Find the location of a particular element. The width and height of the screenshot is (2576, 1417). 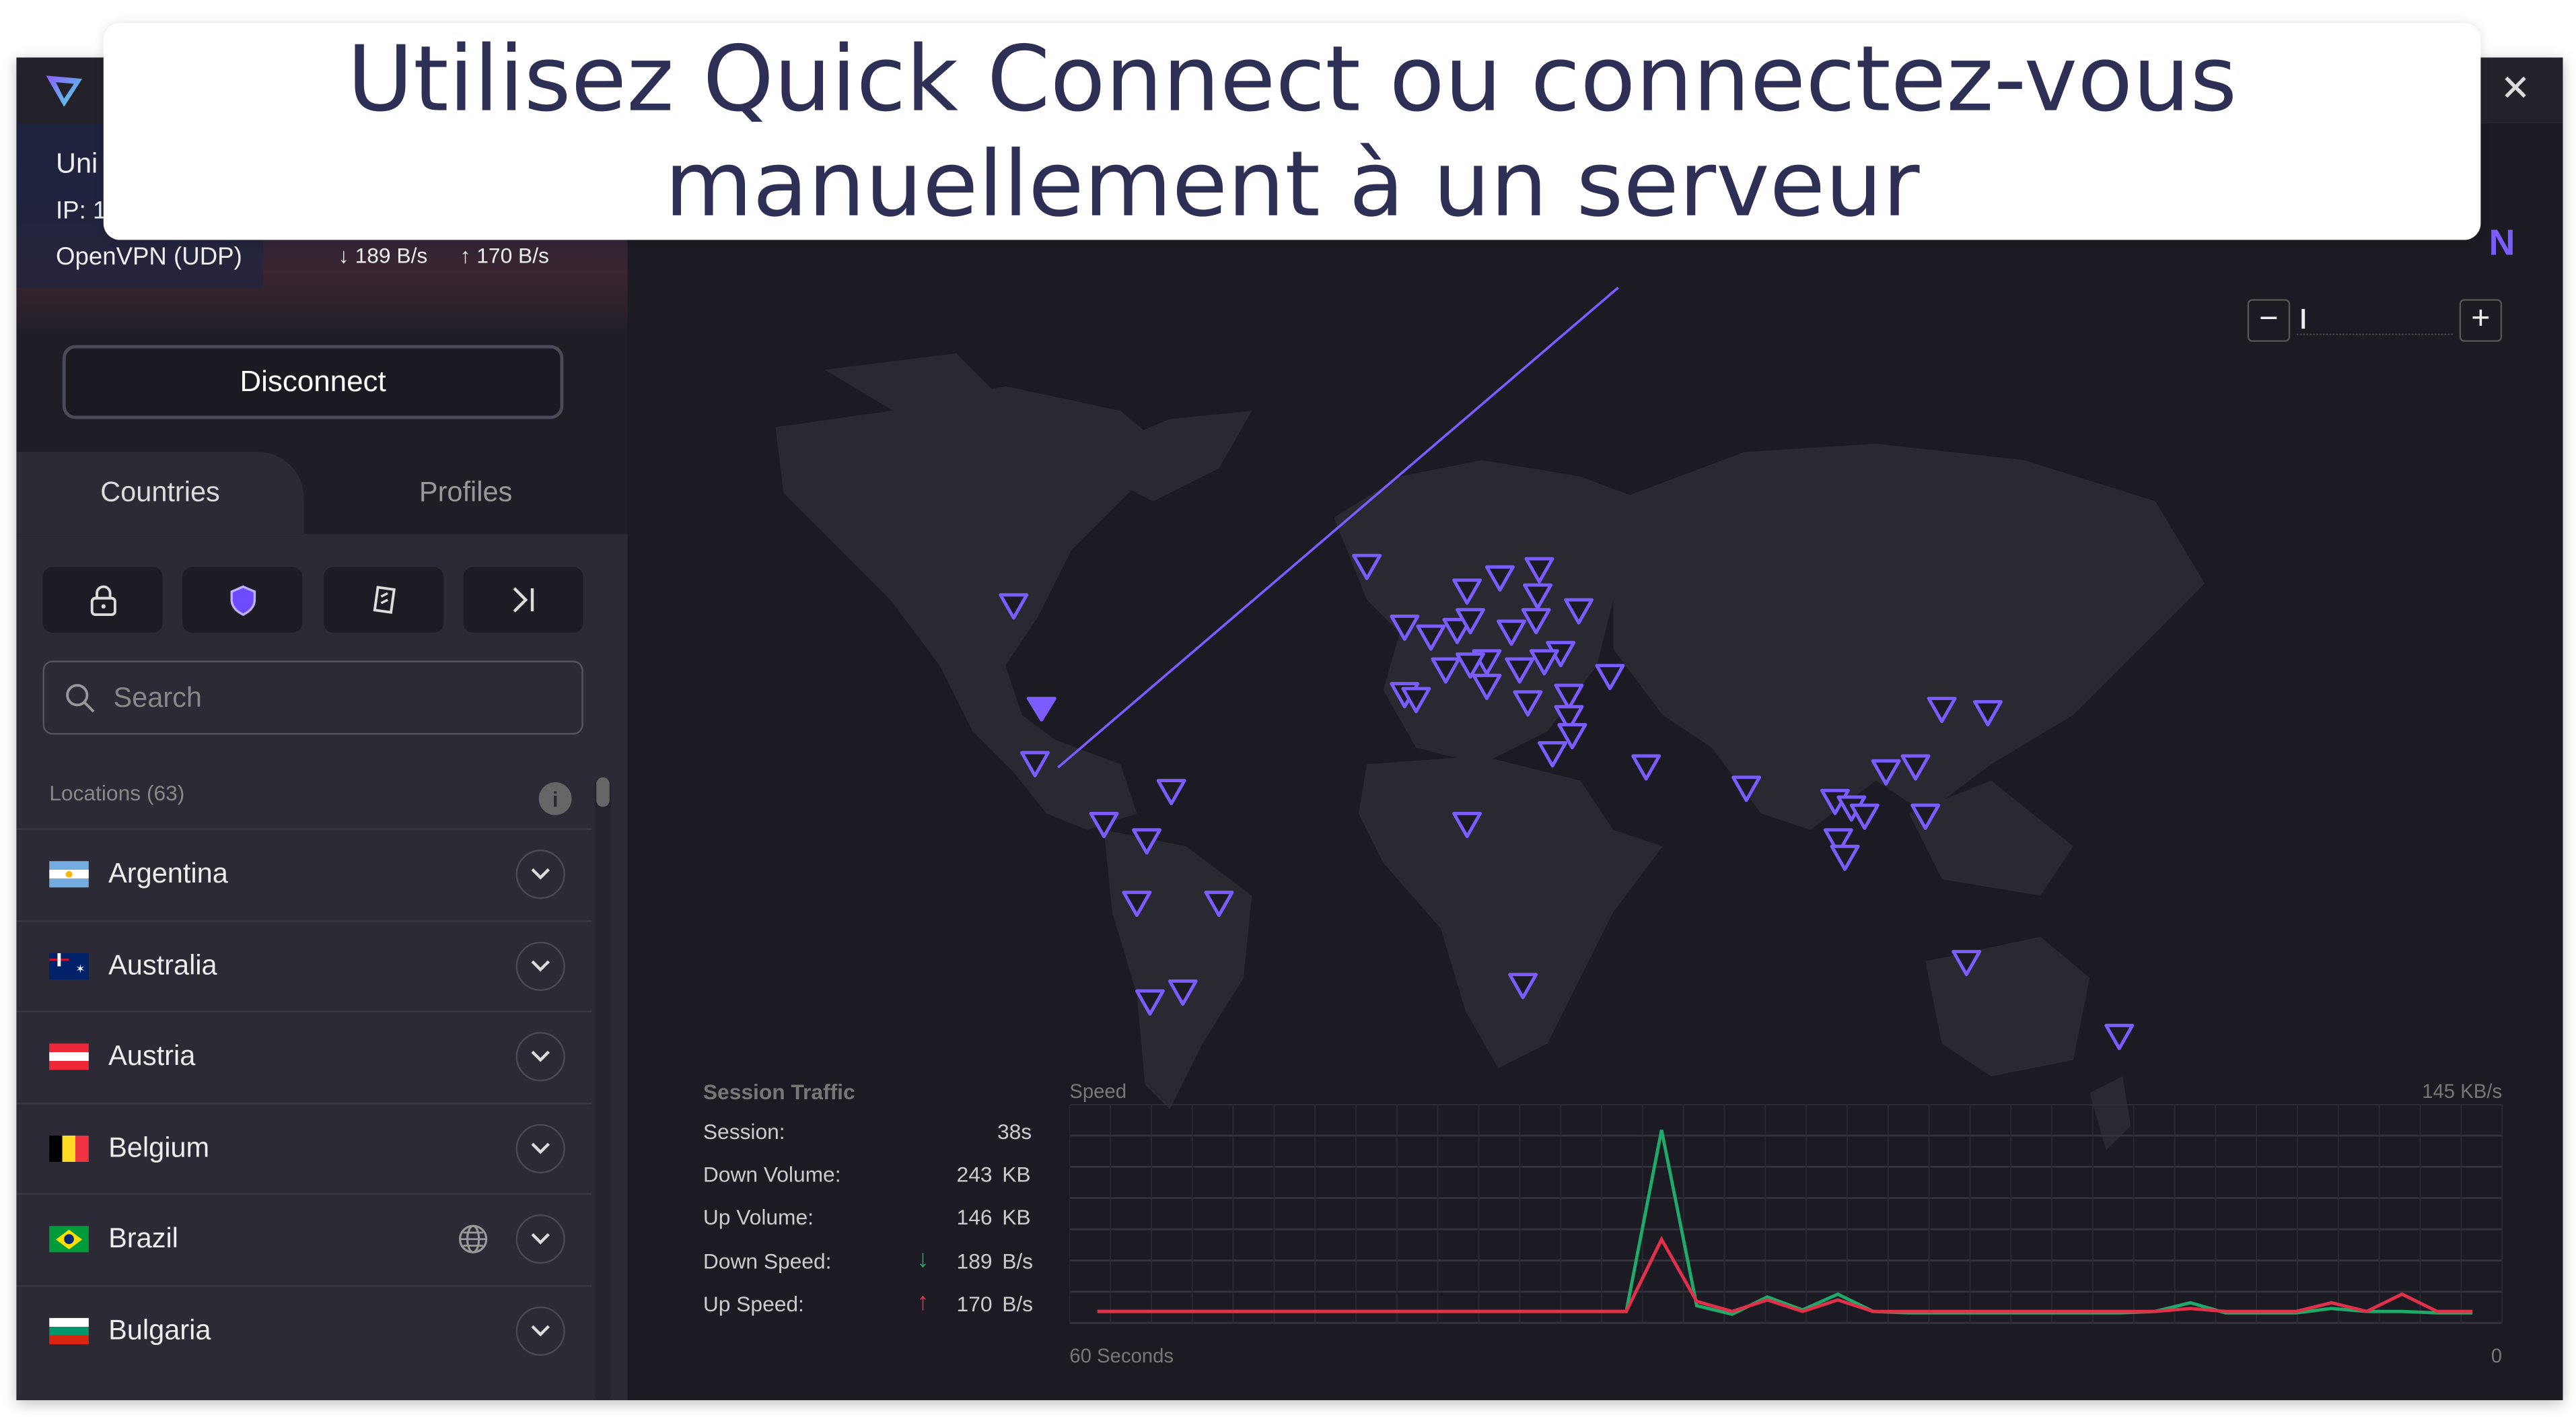

stat-label: Down Speed: is located at coordinates (767, 1261).